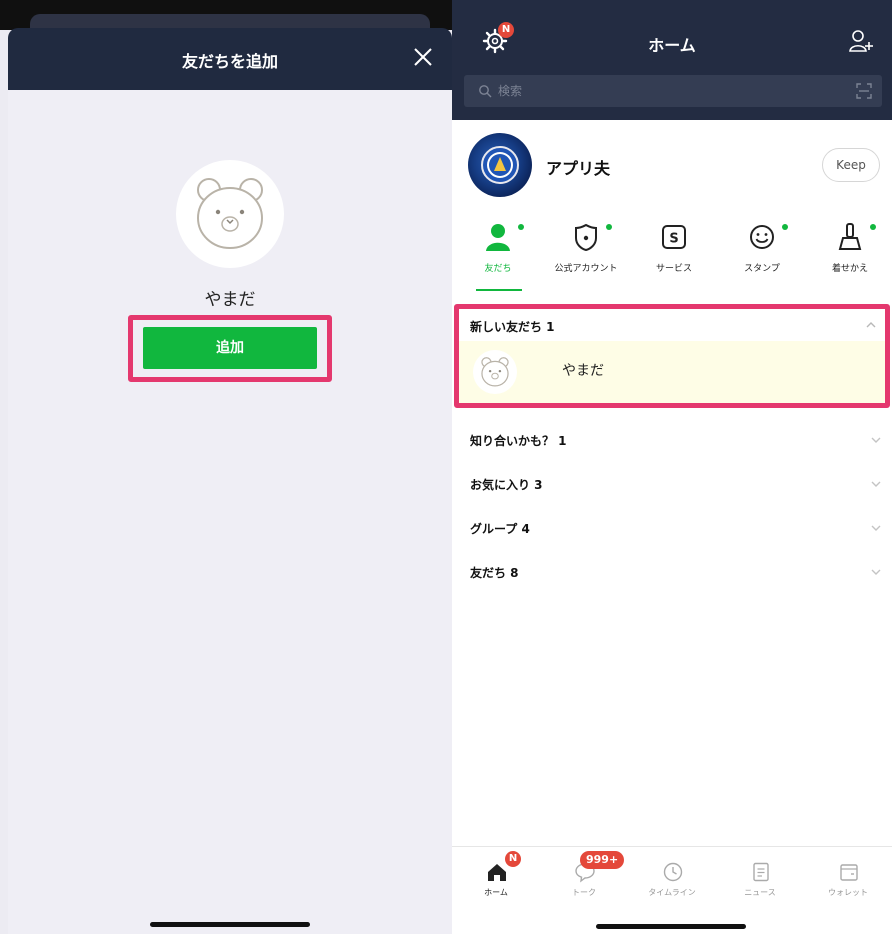  I want to click on category-friends: 友だち, so click(498, 255).